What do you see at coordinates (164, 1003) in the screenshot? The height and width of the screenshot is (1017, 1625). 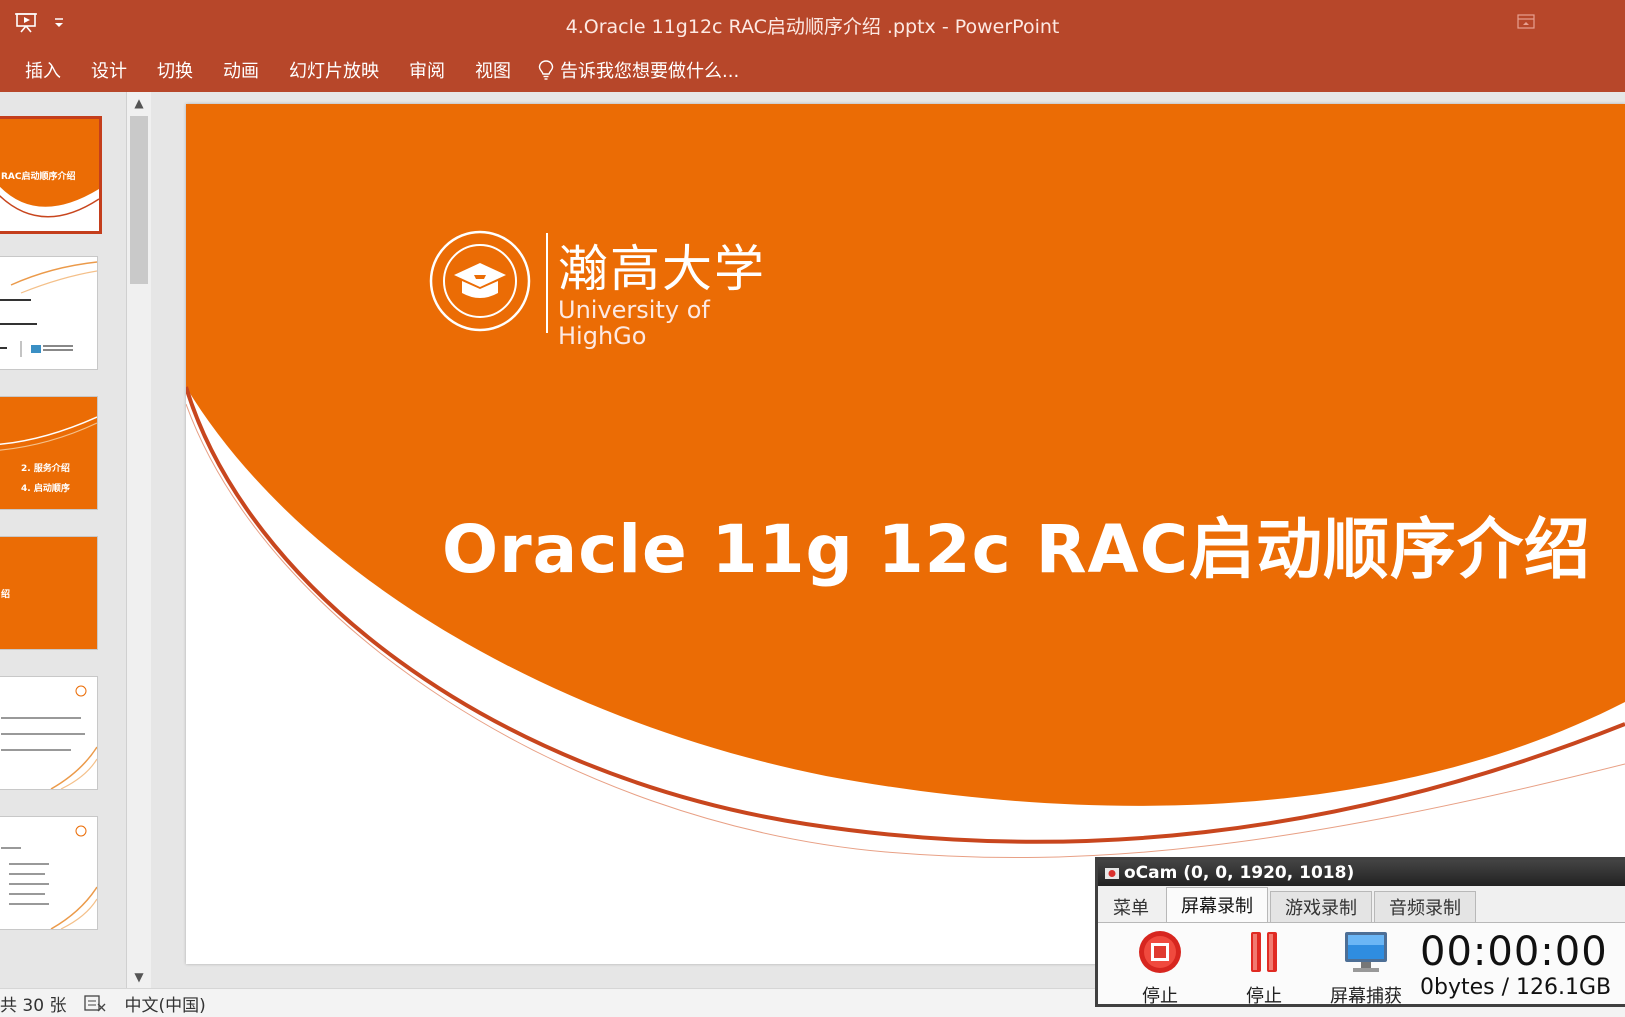 I see `language-indicator: 中文(中国)` at bounding box center [164, 1003].